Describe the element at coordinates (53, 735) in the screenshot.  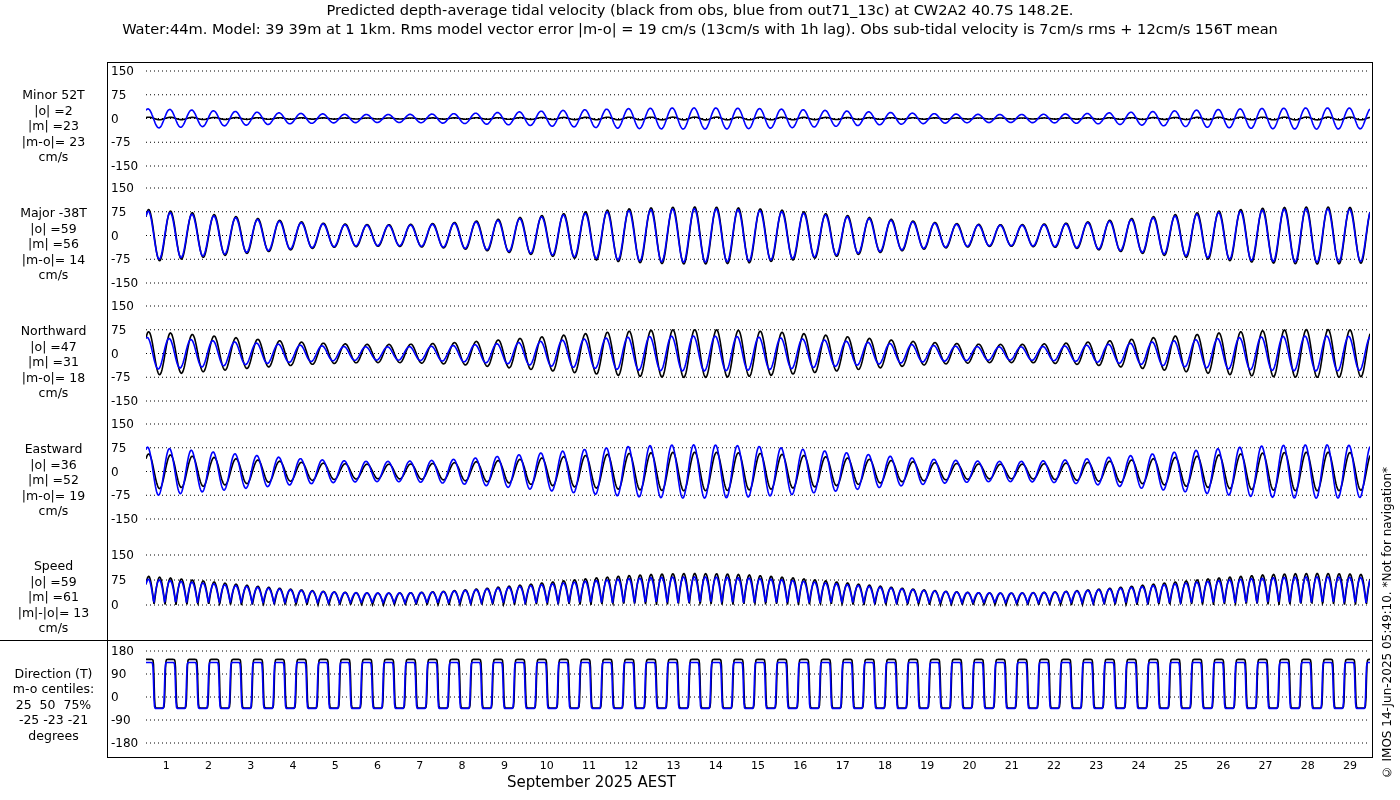
I see `panel-label-line: degrees` at that location.